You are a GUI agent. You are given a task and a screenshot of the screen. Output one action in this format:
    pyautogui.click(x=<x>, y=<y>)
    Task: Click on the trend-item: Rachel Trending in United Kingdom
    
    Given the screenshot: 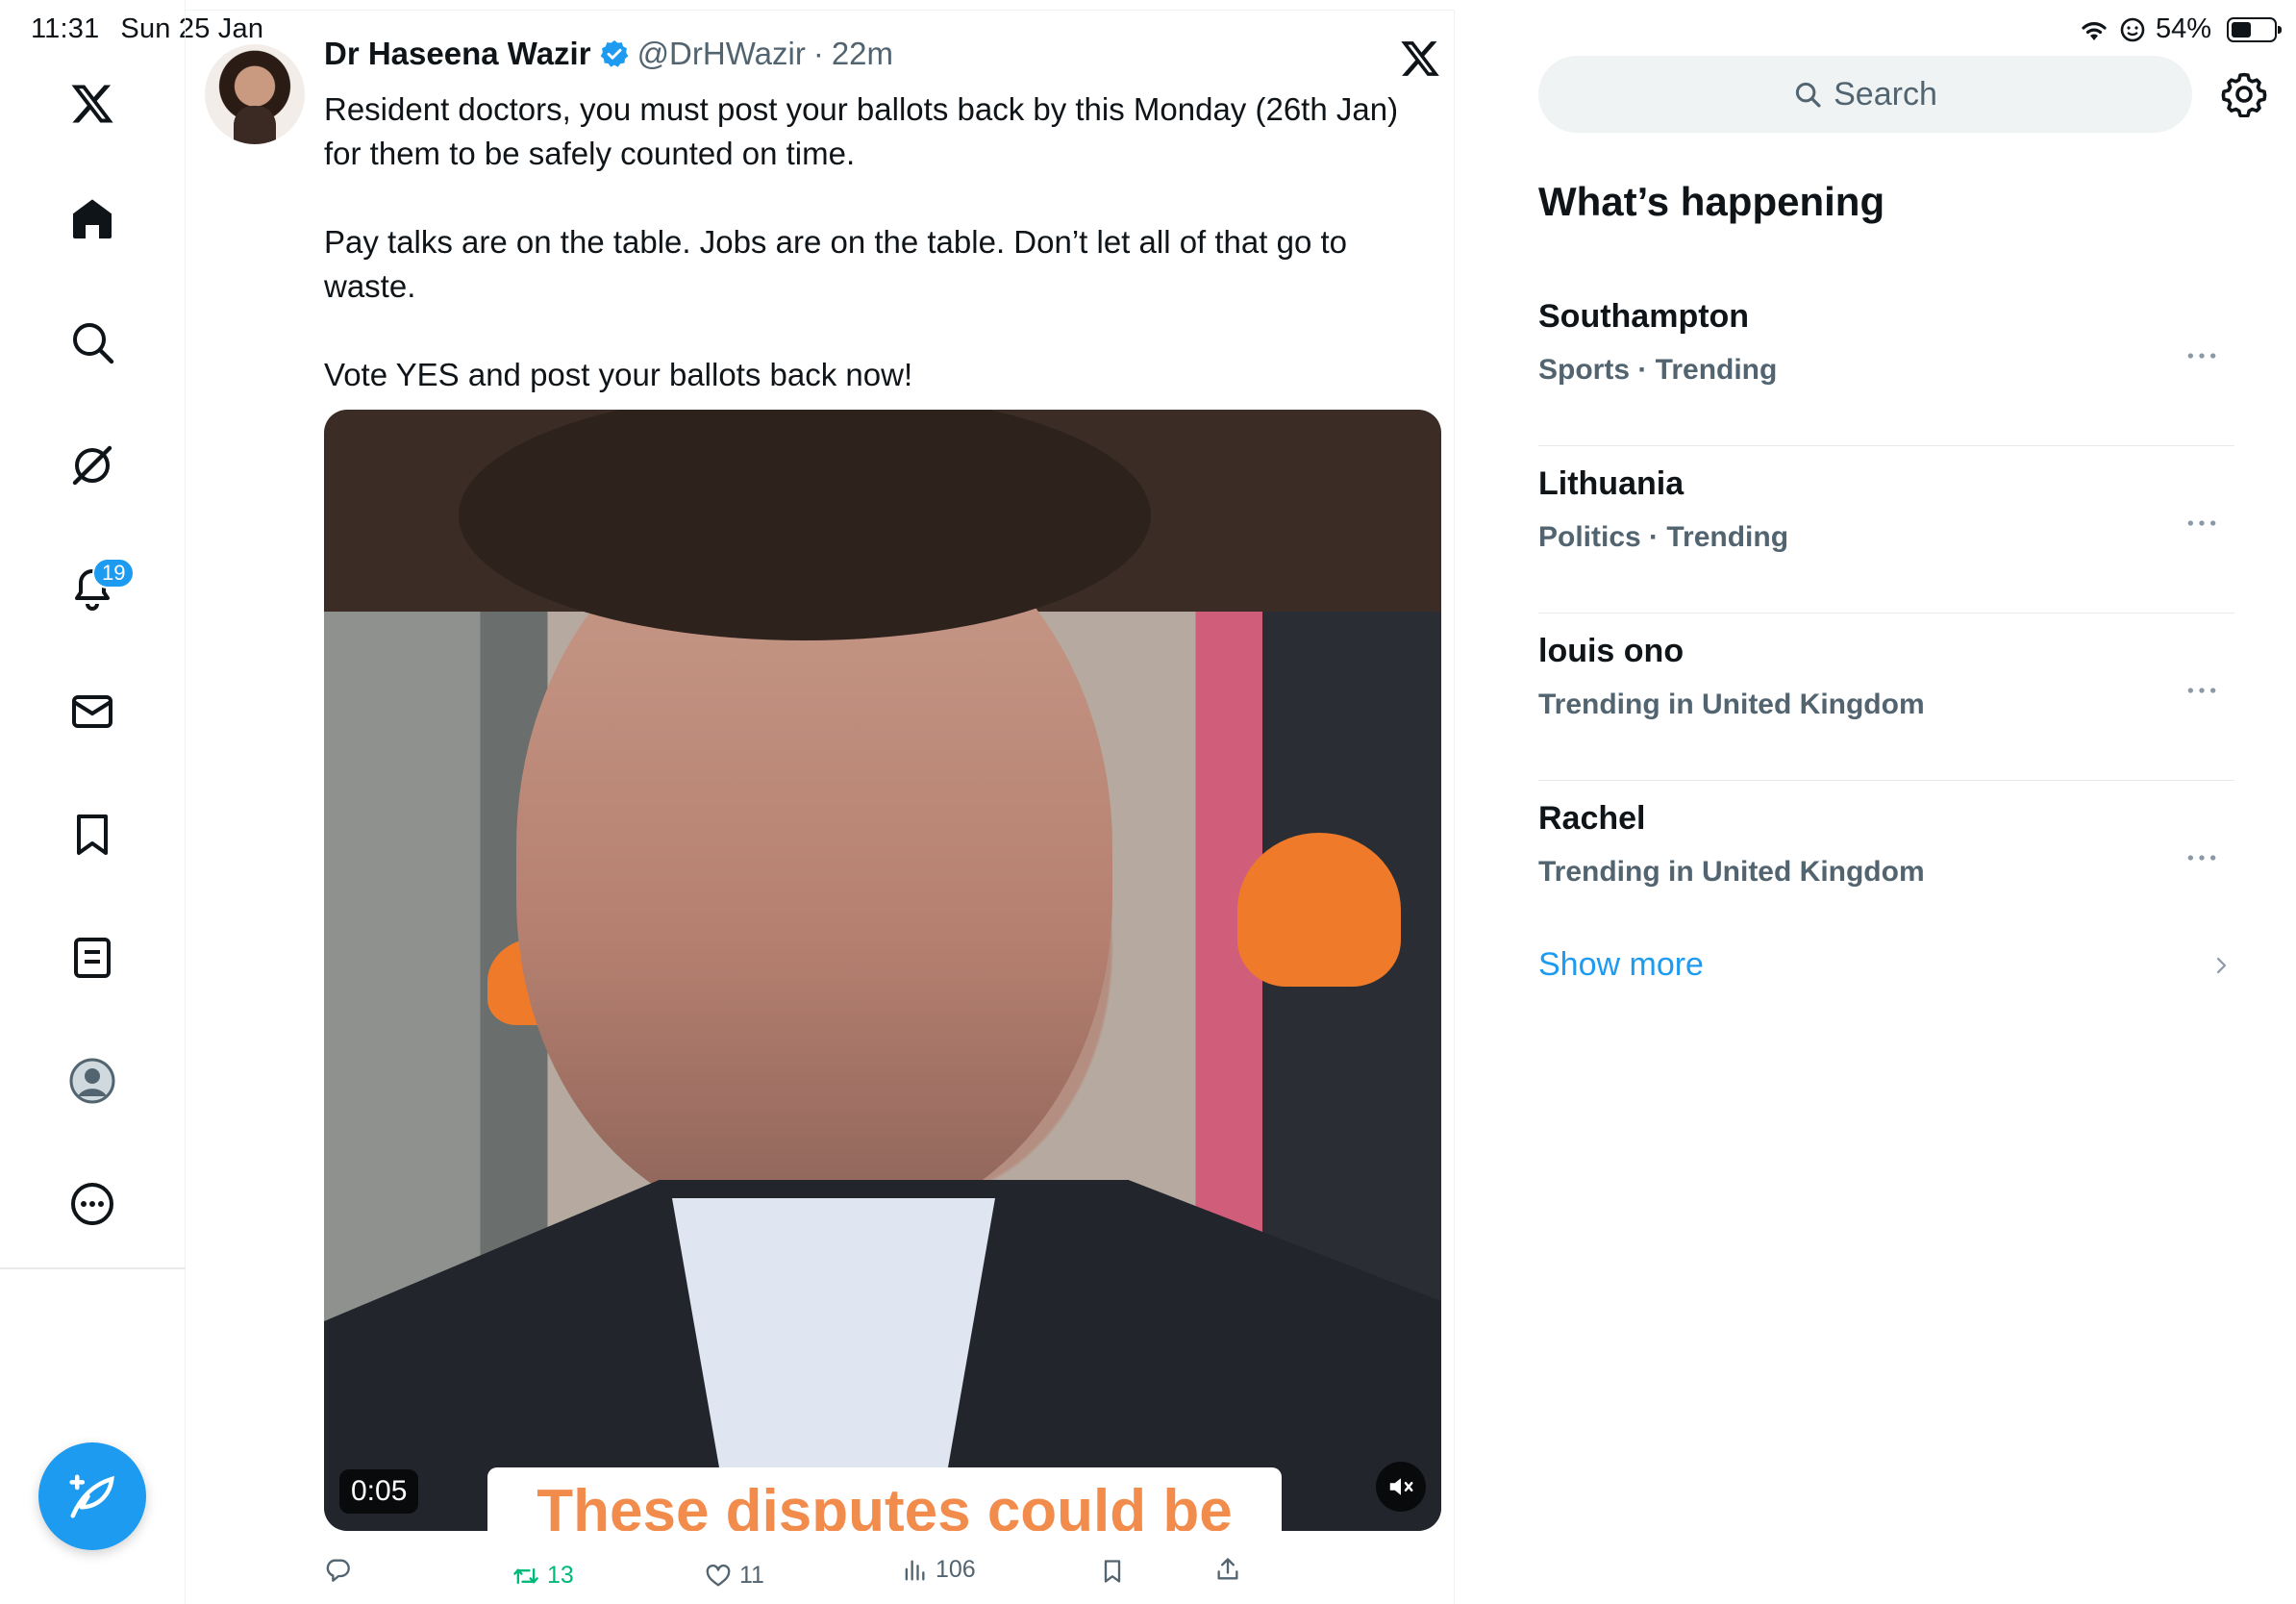 What is the action you would take?
    pyautogui.click(x=1886, y=864)
    